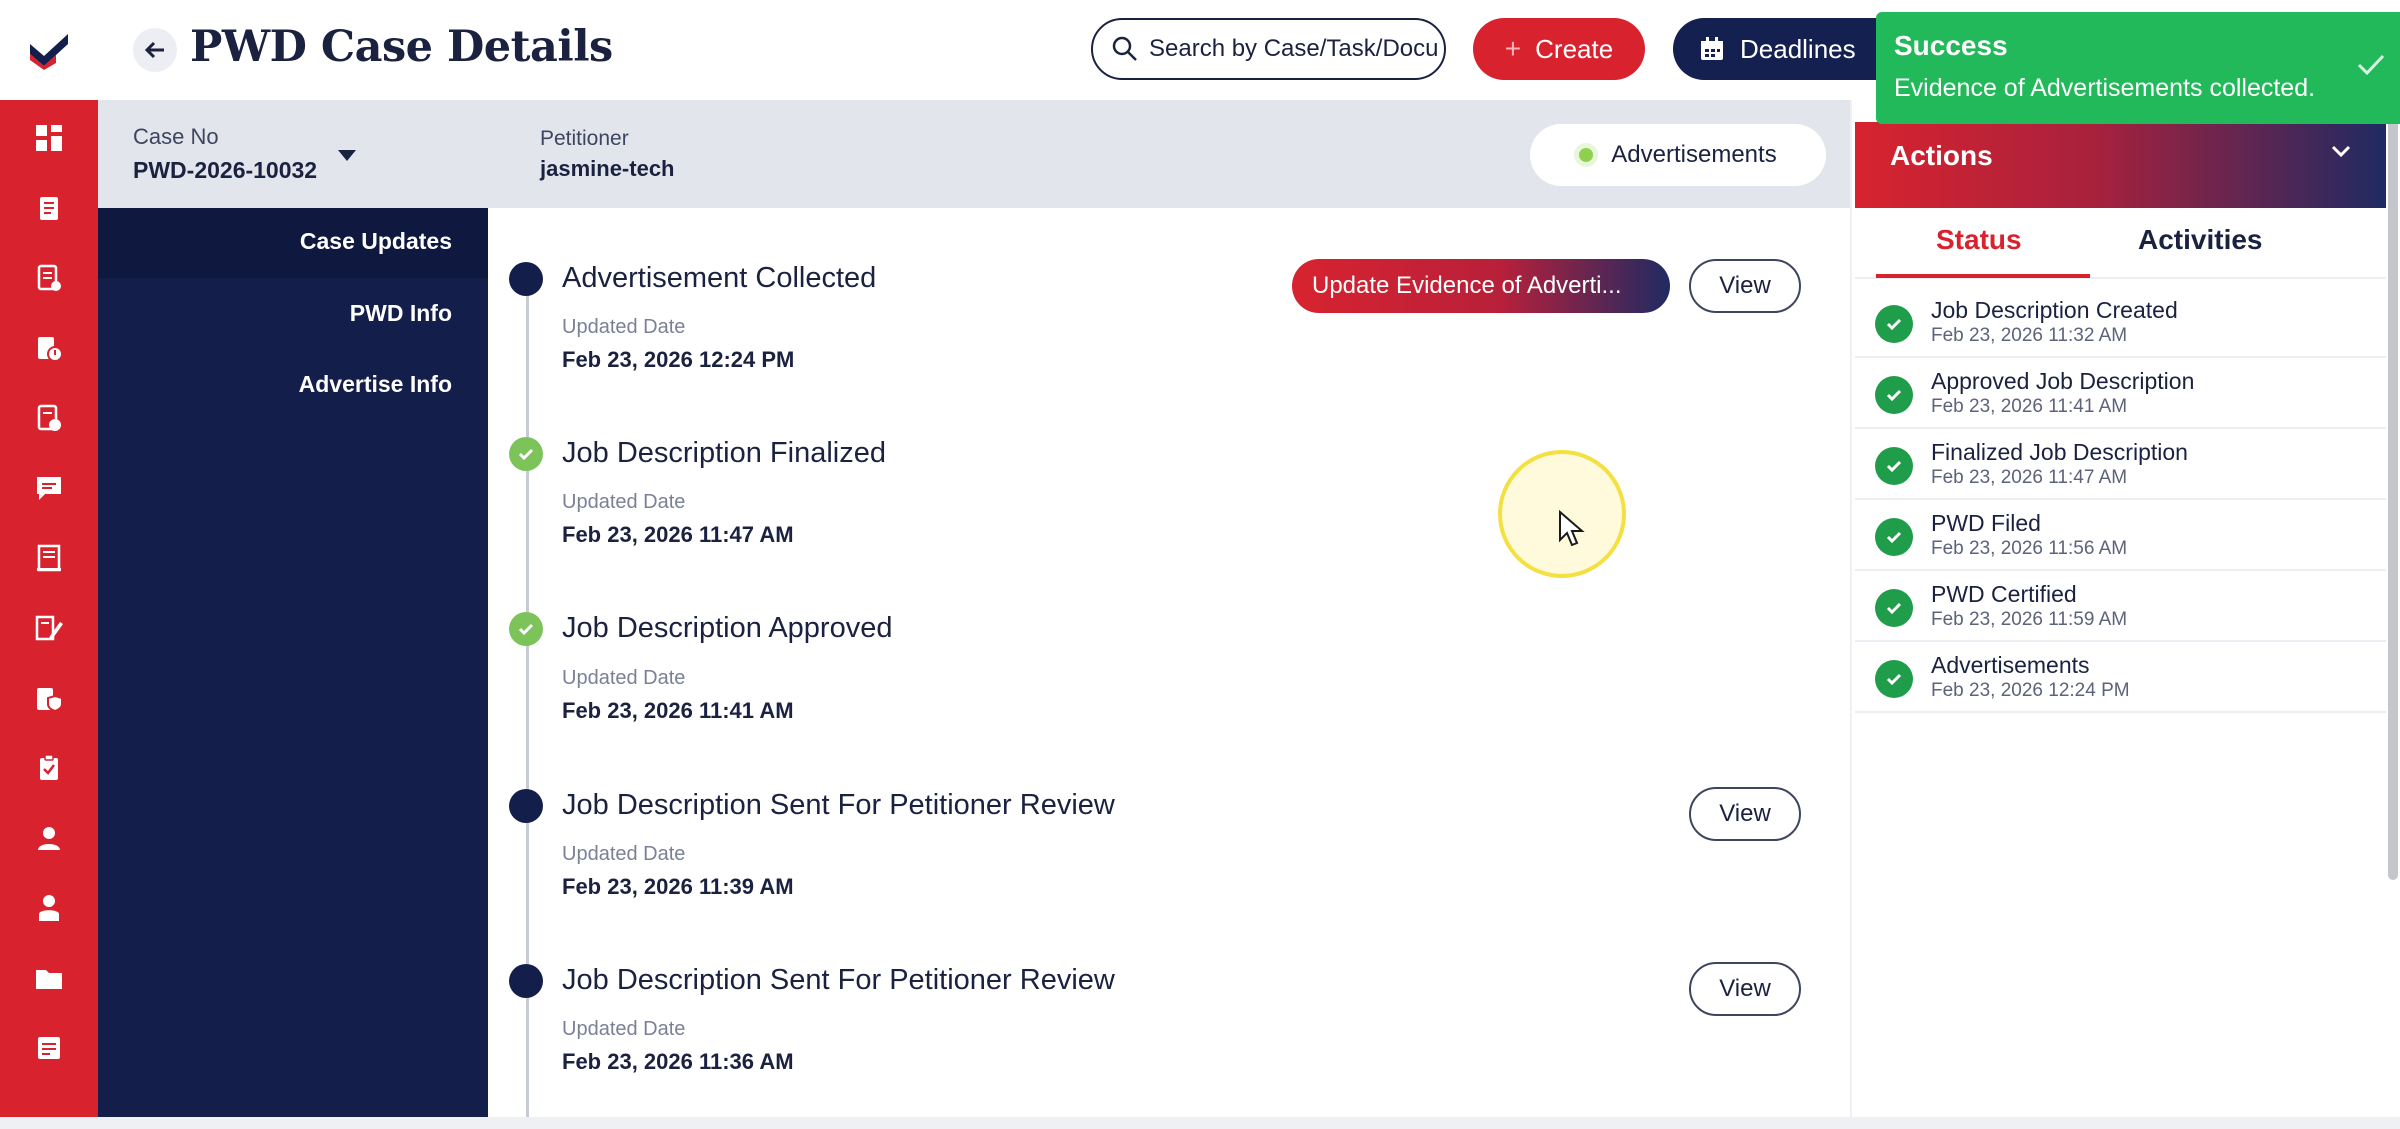  Describe the element at coordinates (1979, 240) in the screenshot. I see `tab-status: Status` at that location.